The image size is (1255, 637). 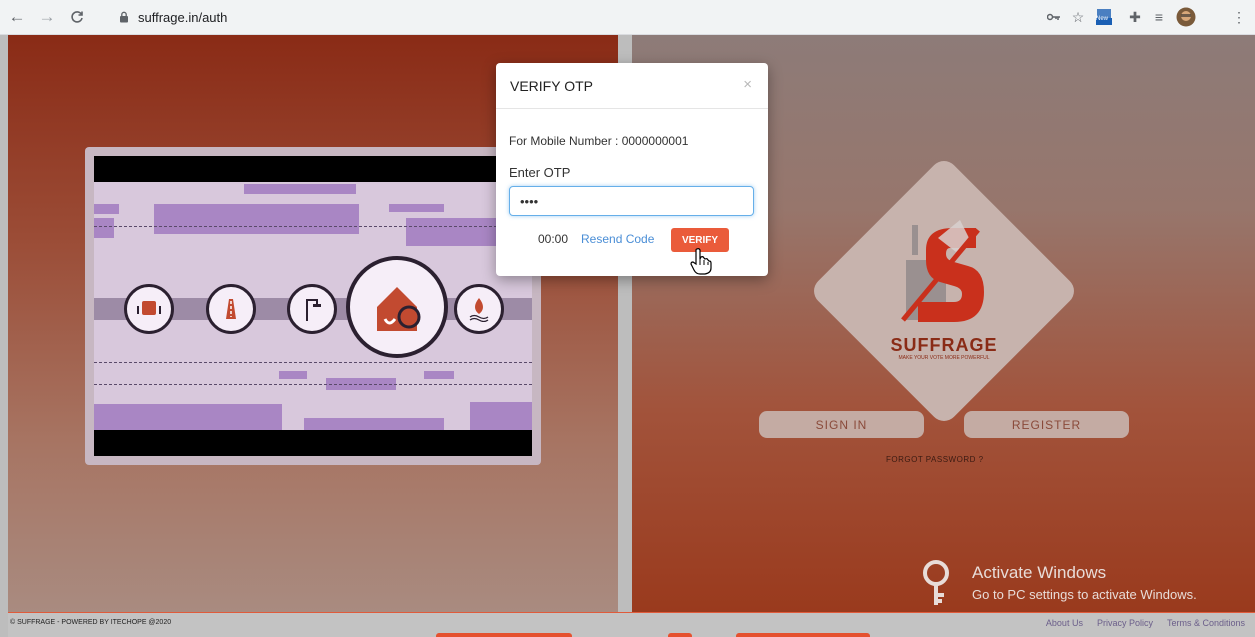 What do you see at coordinates (1206, 623) in the screenshot?
I see `footer-link-terms: Terms & Conditions` at bounding box center [1206, 623].